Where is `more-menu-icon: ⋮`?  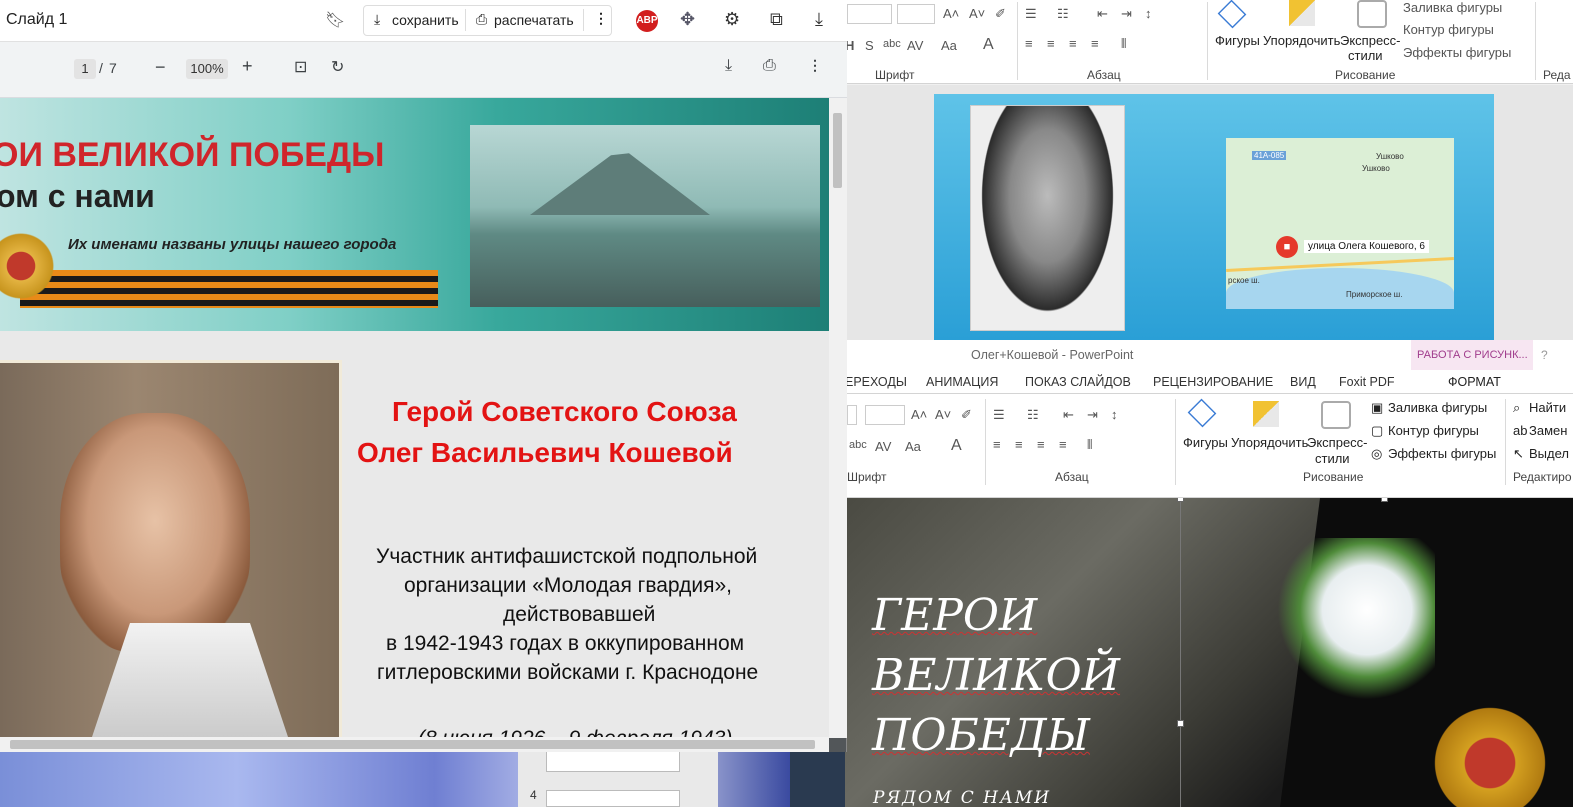 more-menu-icon: ⋮ is located at coordinates (601, 18).